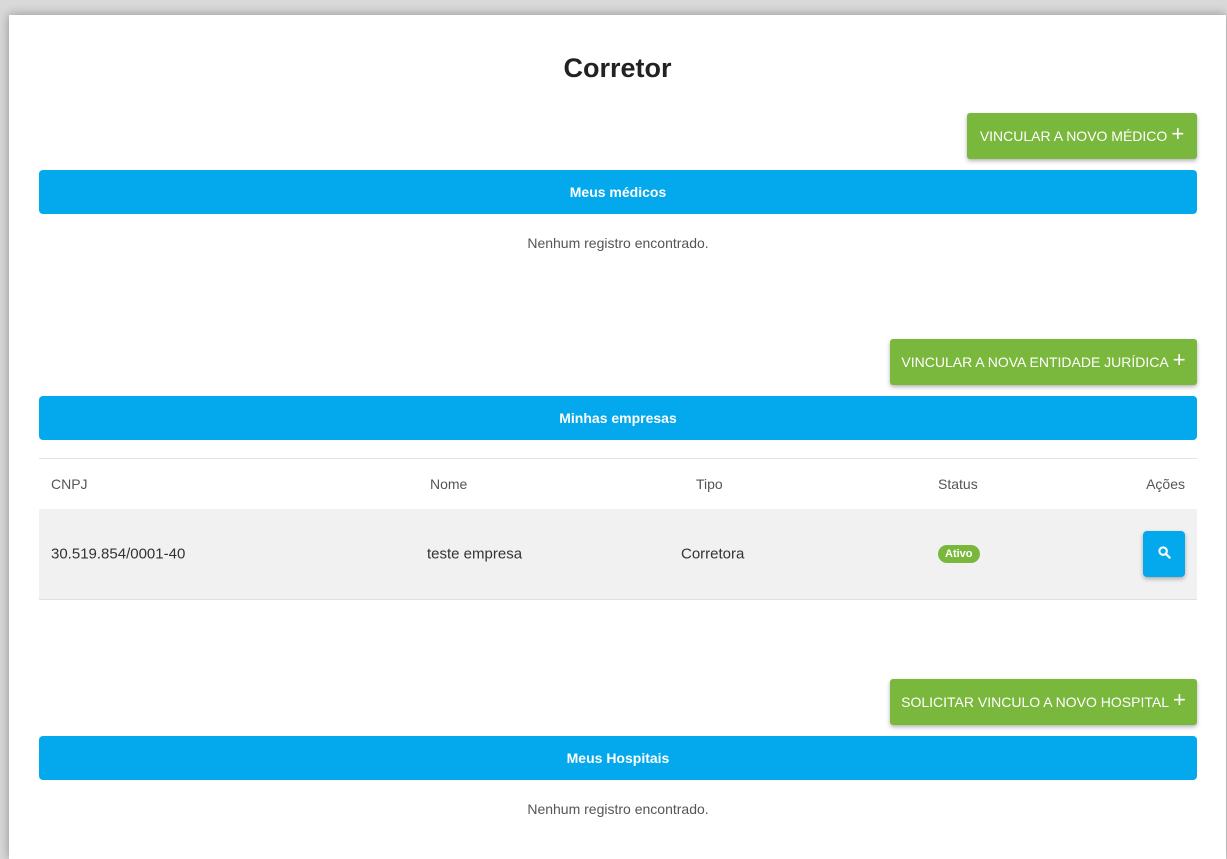 The image size is (1227, 859). What do you see at coordinates (449, 484) in the screenshot?
I see `column-header-nome: Nome` at bounding box center [449, 484].